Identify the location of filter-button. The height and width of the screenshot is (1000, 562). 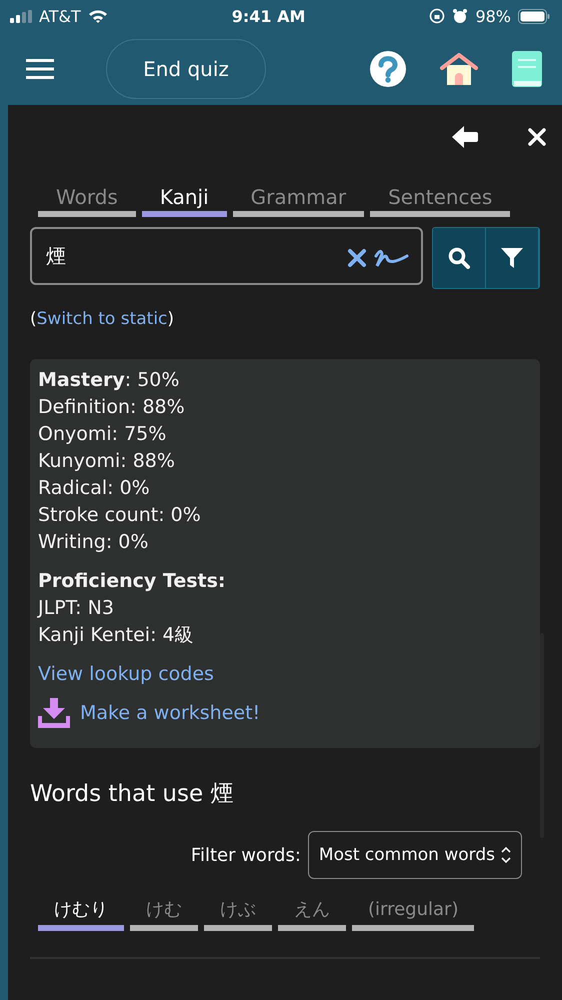
(512, 258).